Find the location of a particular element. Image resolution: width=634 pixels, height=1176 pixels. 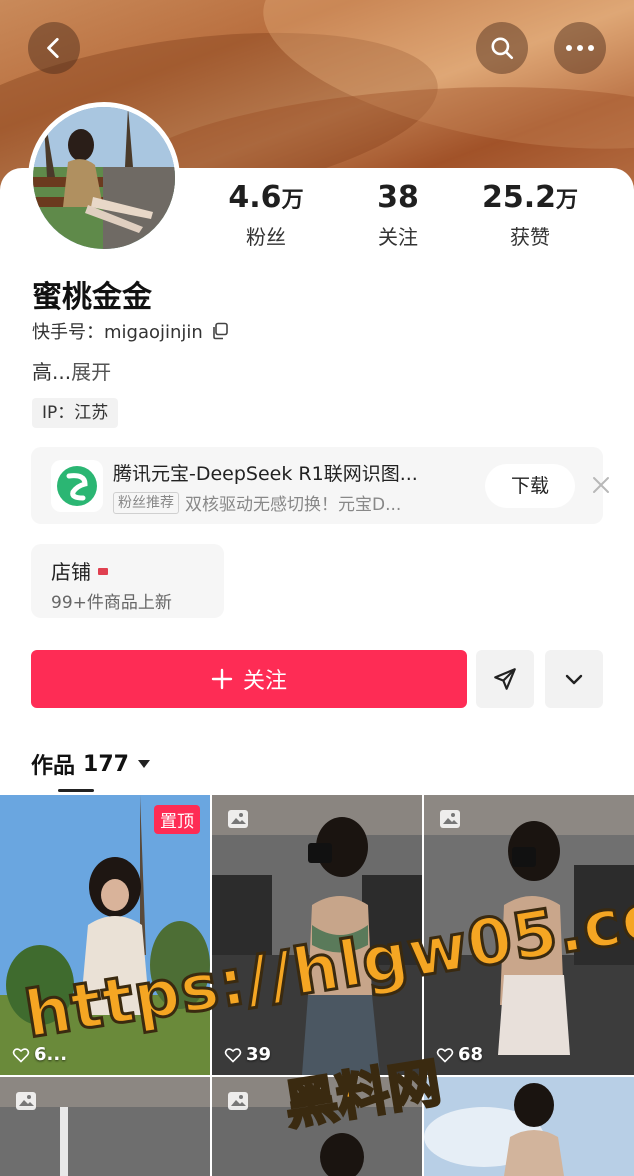

close-icon is located at coordinates (601, 485).